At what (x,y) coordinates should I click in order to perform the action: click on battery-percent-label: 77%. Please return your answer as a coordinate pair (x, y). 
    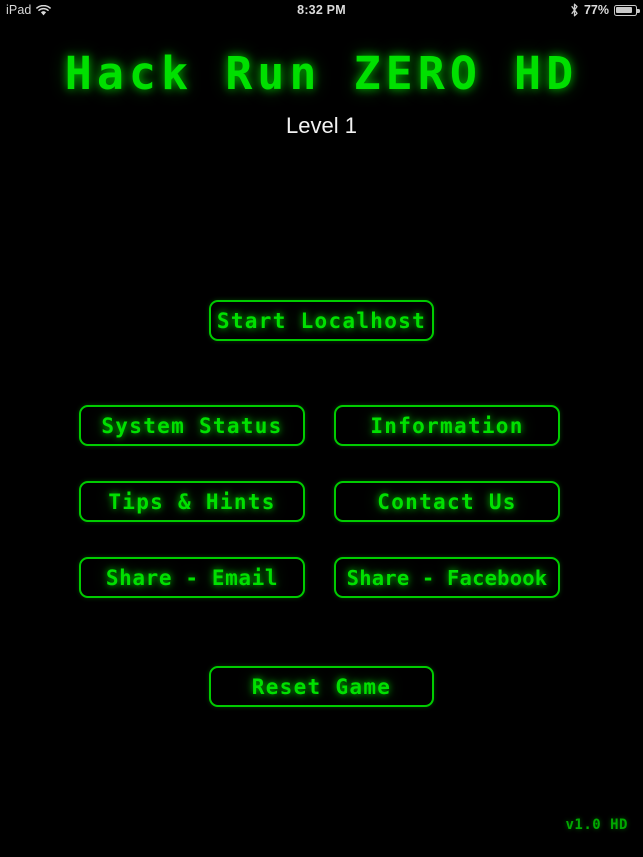
    Looking at the image, I should click on (596, 10).